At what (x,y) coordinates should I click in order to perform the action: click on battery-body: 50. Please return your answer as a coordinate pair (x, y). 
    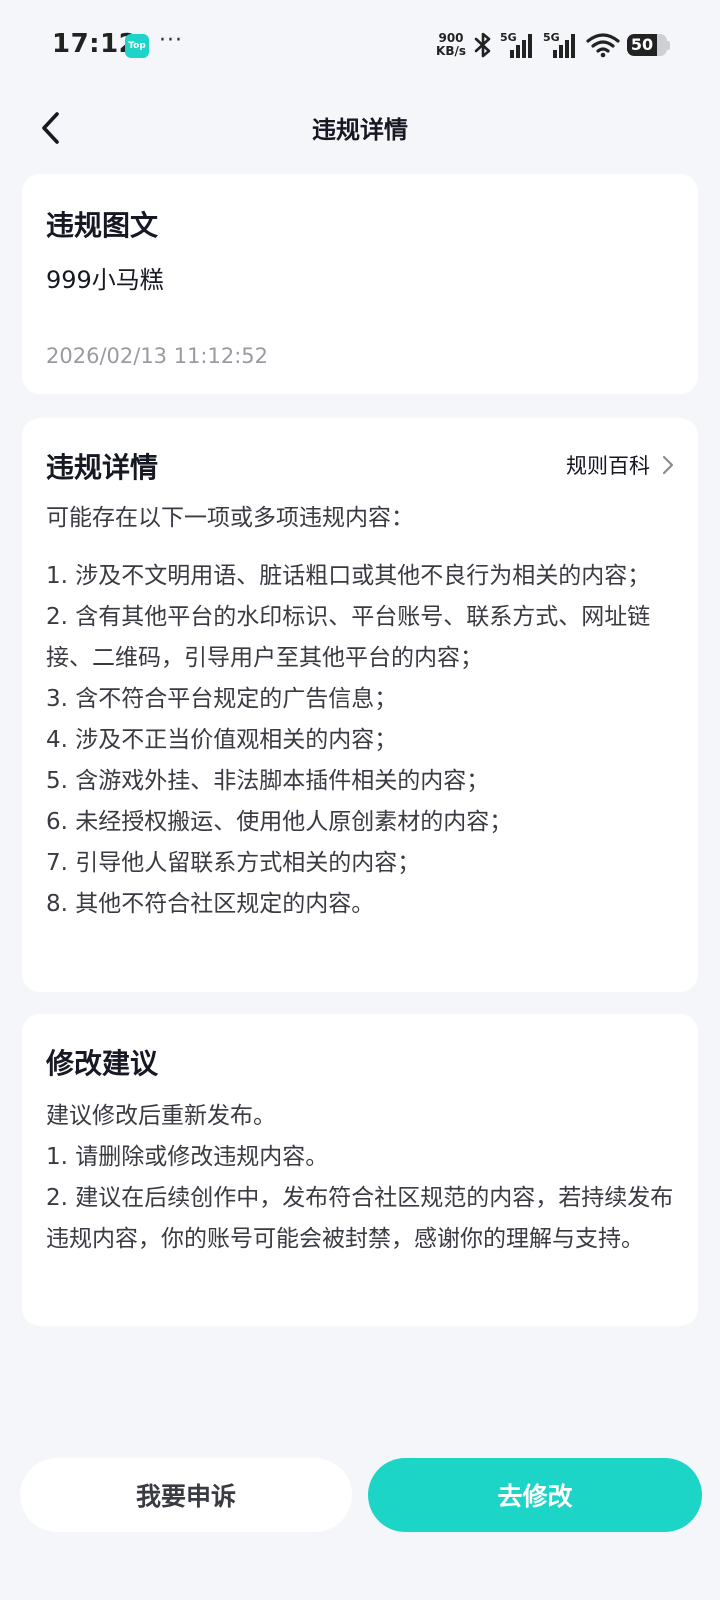
    Looking at the image, I should click on (647, 45).